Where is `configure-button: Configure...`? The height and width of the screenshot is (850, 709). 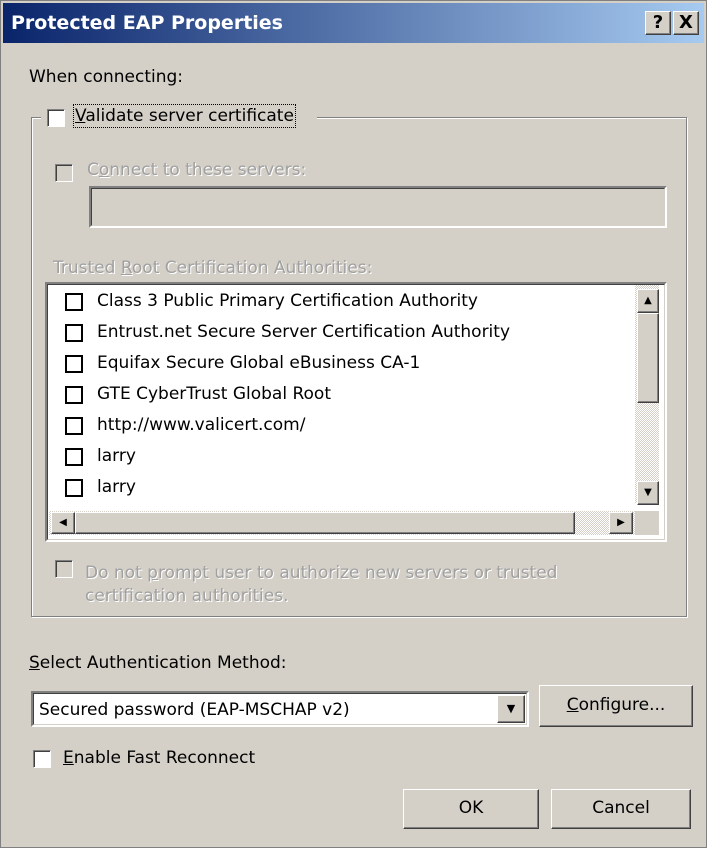
configure-button: Configure... is located at coordinates (616, 706).